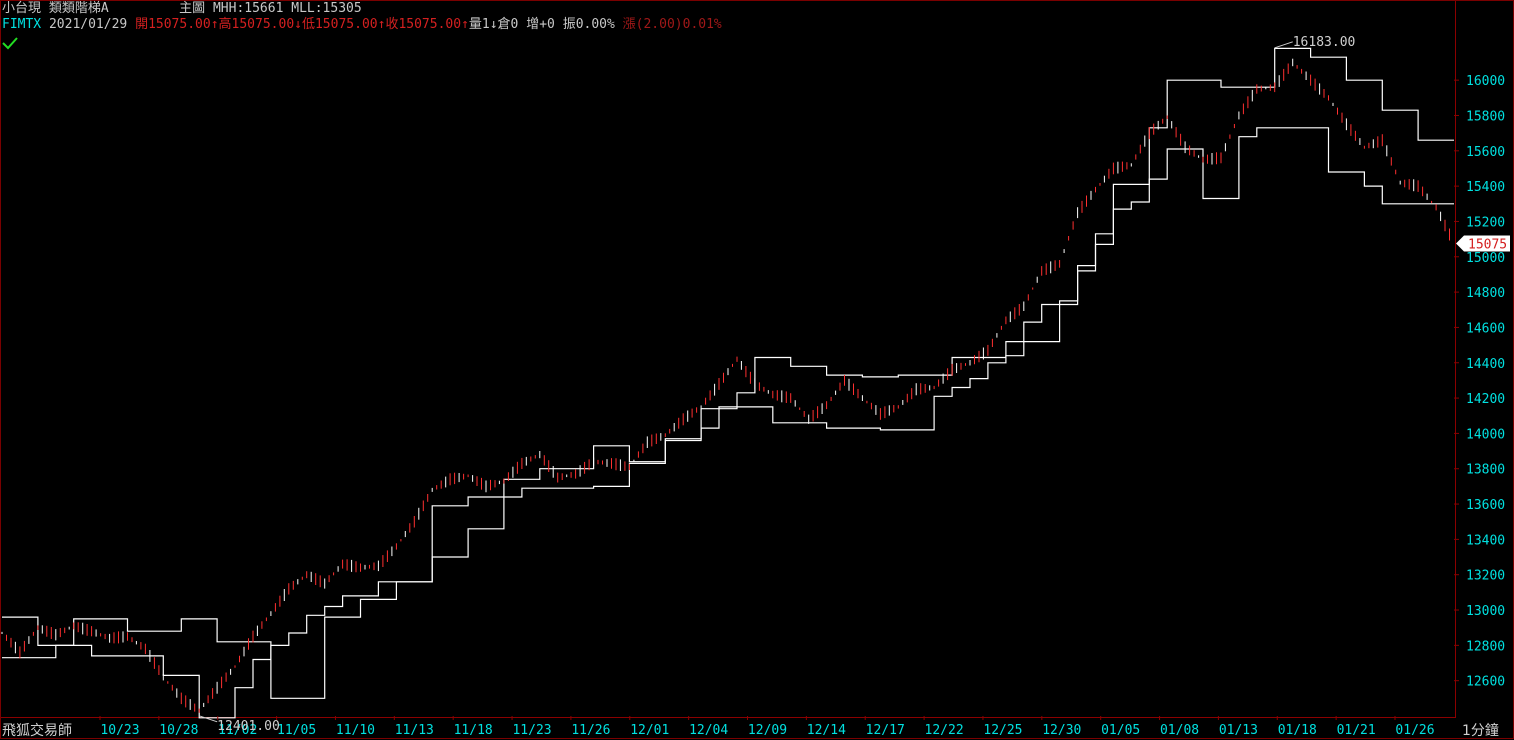 The width and height of the screenshot is (1514, 740). I want to click on x-tick-label: 10/23, so click(119, 730).